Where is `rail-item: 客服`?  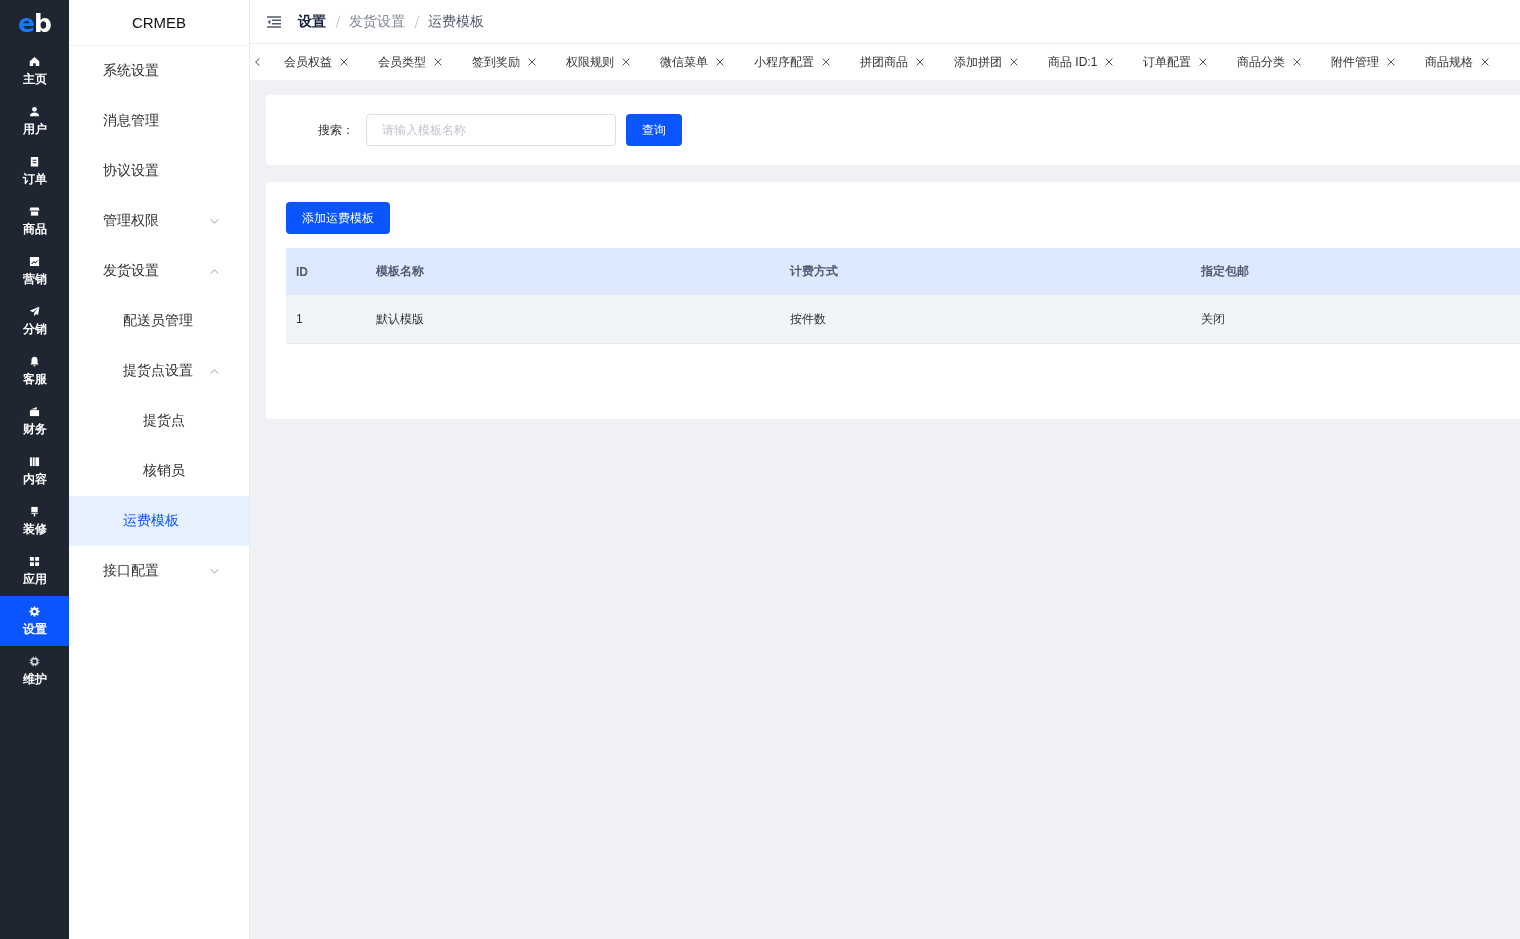
rail-item: 客服 is located at coordinates (34, 371).